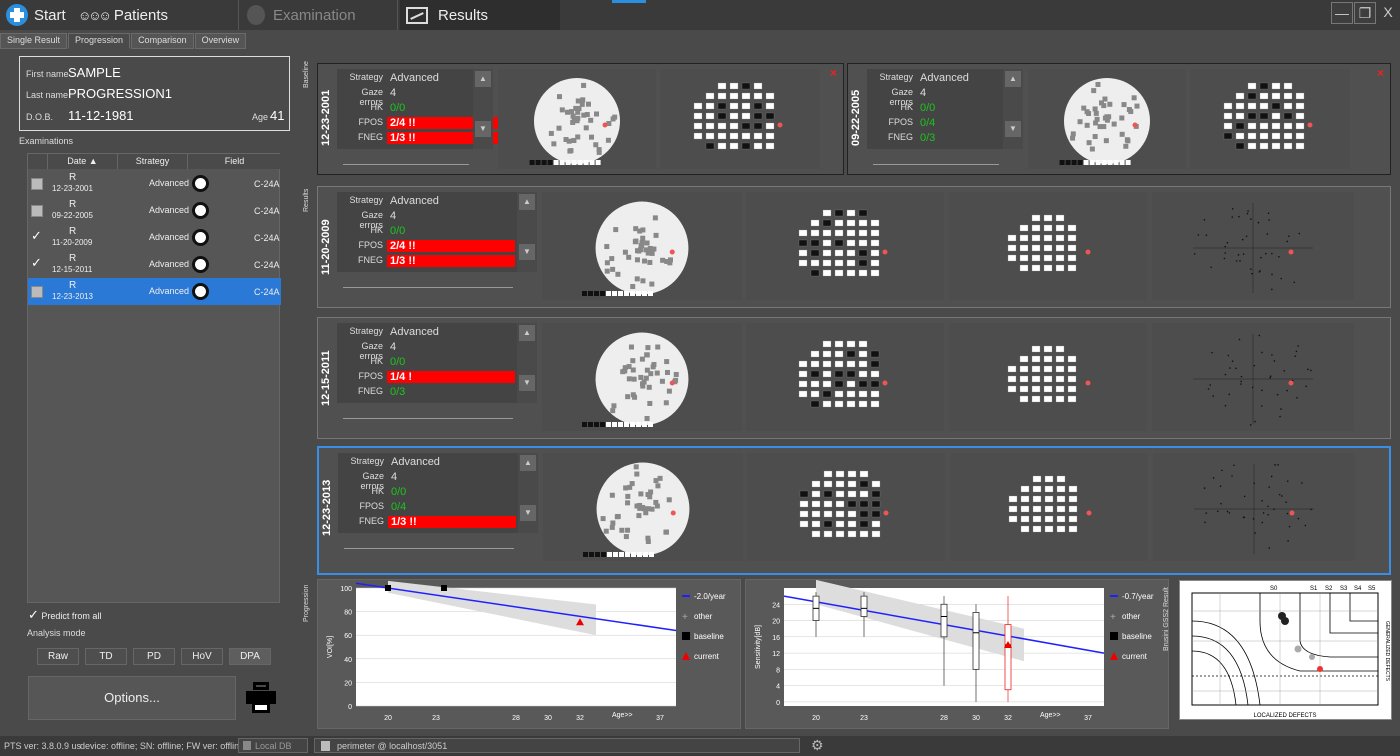  What do you see at coordinates (162, 41) in the screenshot?
I see `subtab-comparison: Comparison` at bounding box center [162, 41].